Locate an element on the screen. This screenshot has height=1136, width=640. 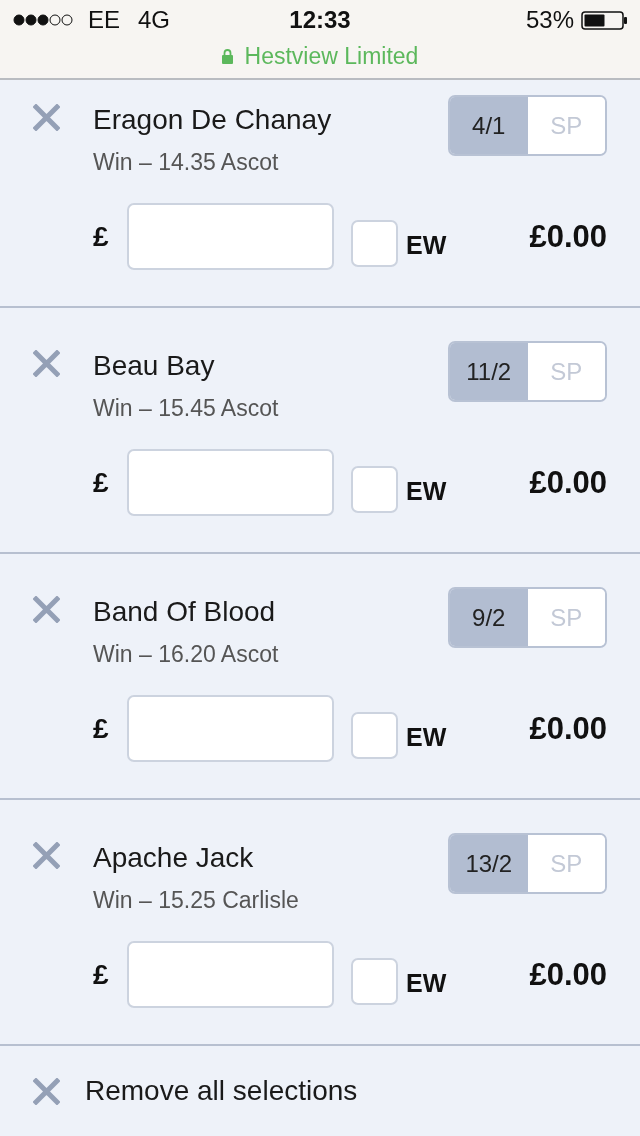
market-label: Win – 15.25 Carlisle is located at coordinates (196, 900).